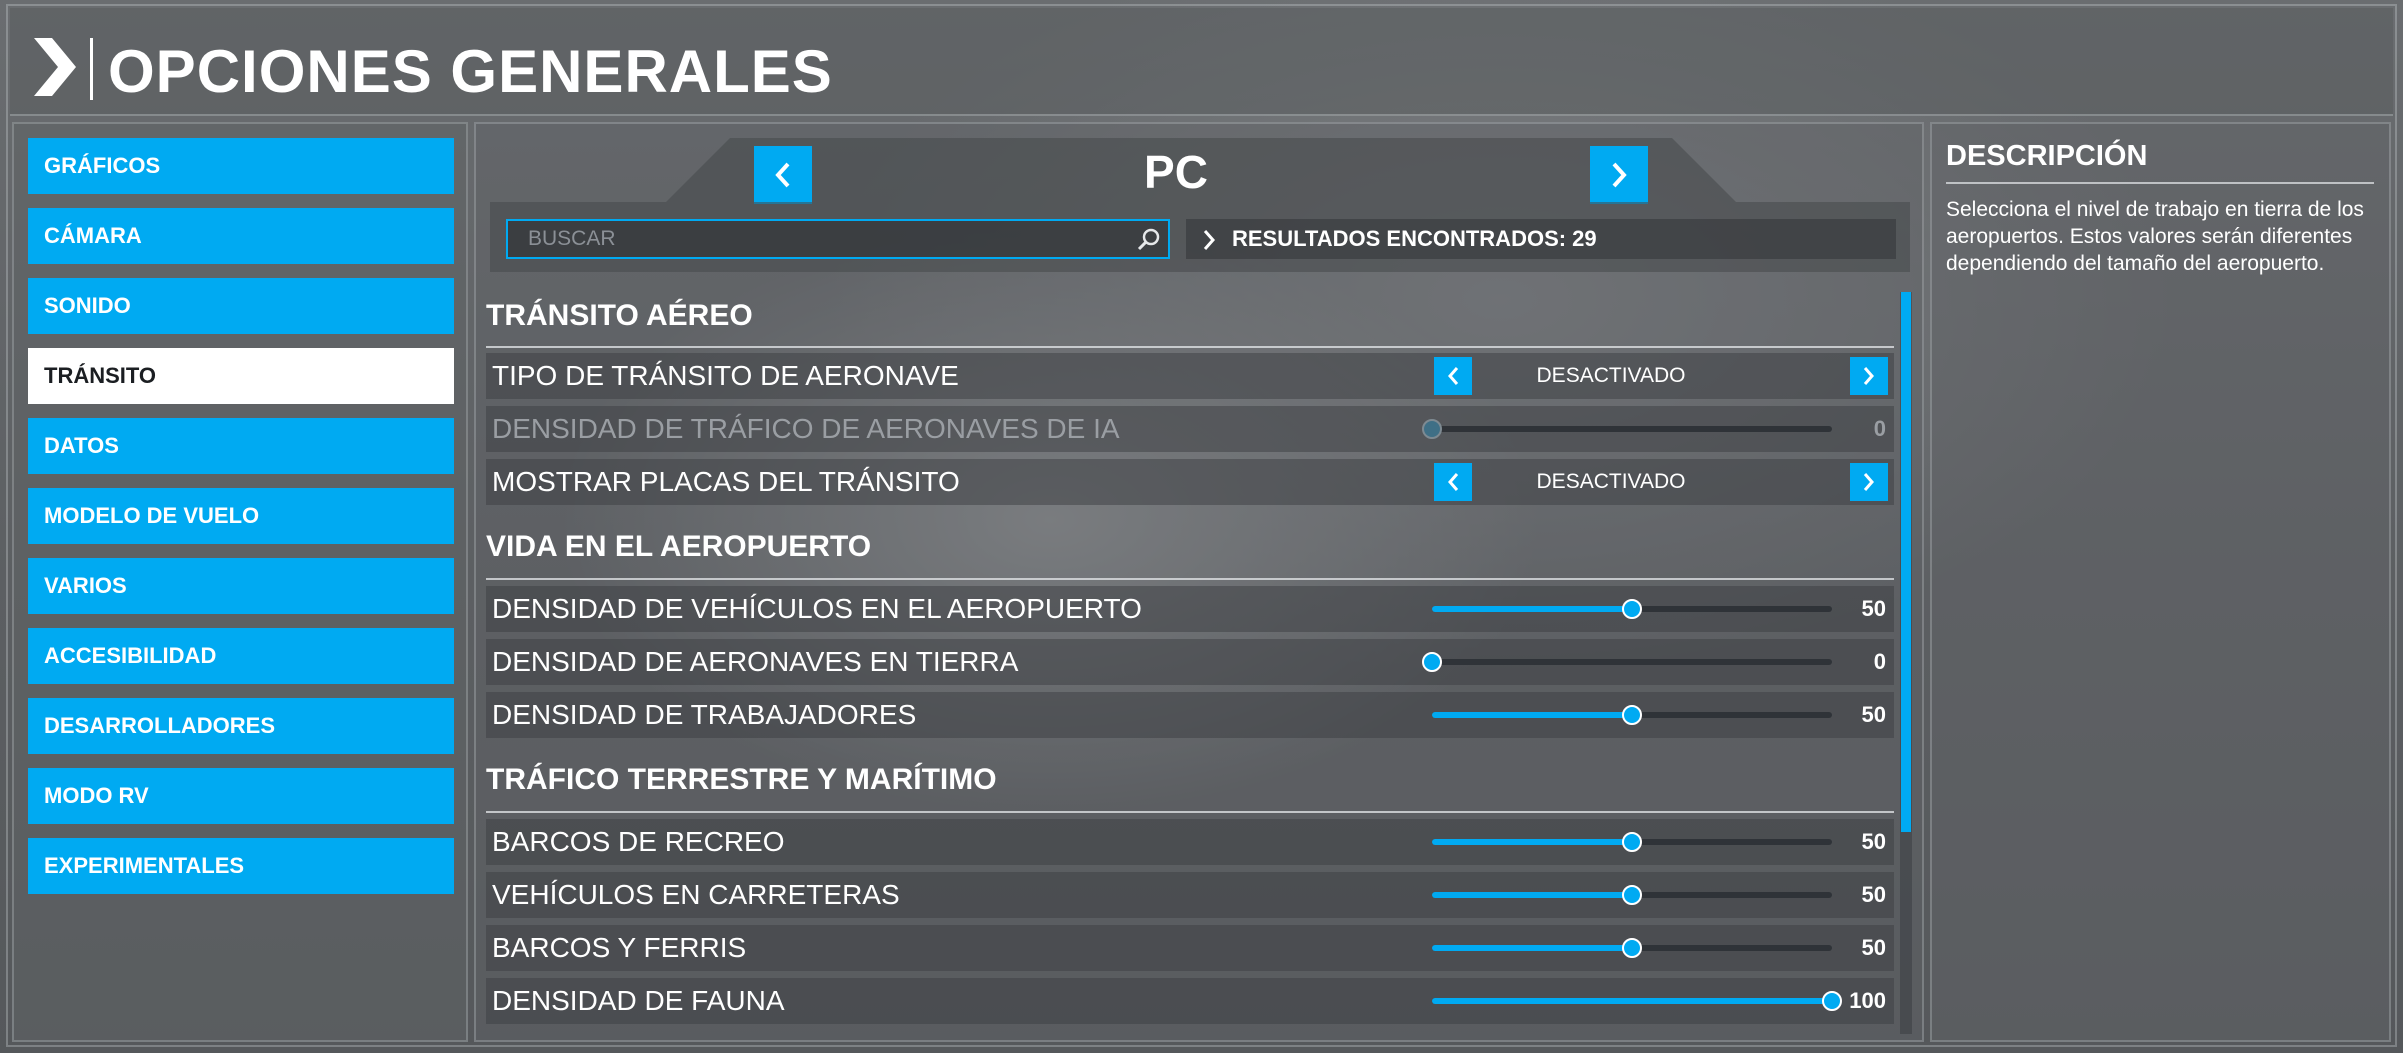 The height and width of the screenshot is (1053, 2403). Describe the element at coordinates (241, 796) in the screenshot. I see `sidebar-item-modo-rv: MODO RV` at that location.